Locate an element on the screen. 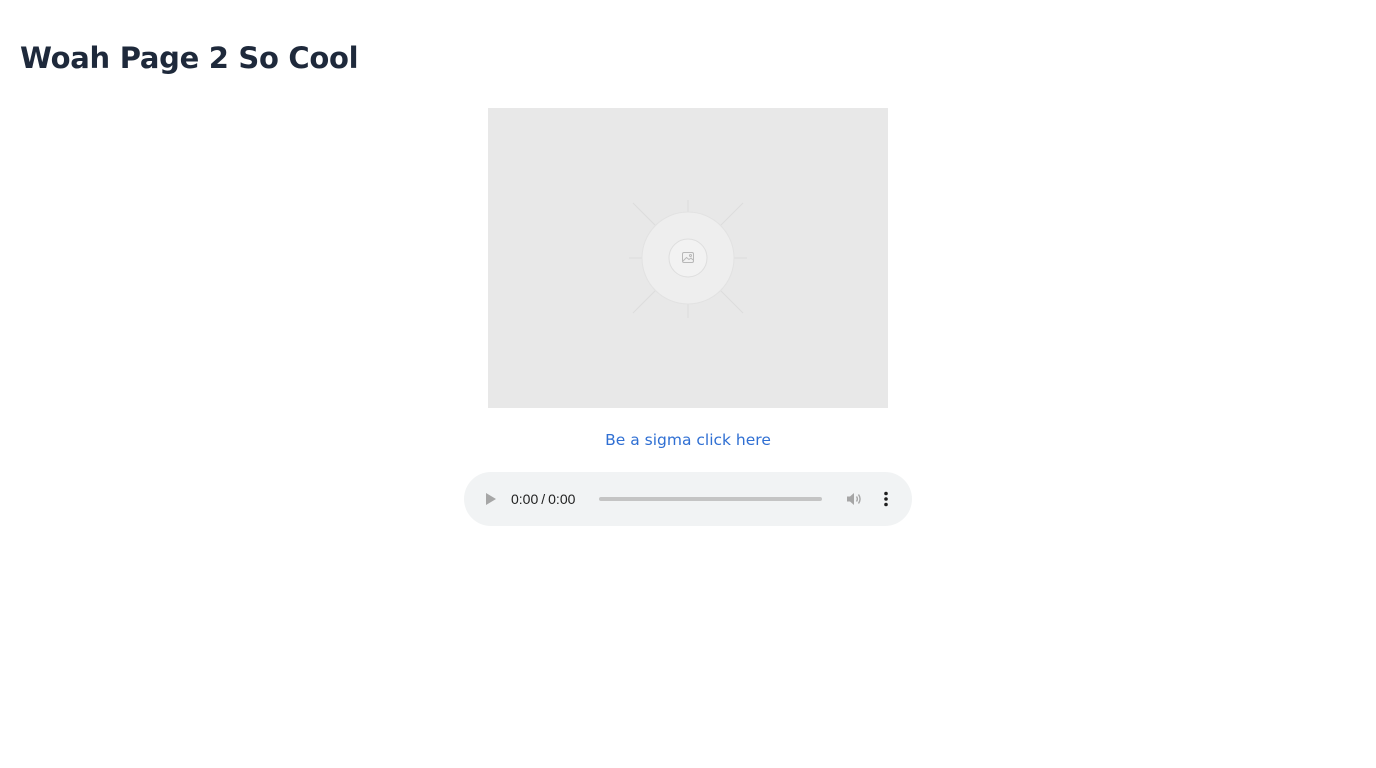 The image size is (1376, 768). volume-button is located at coordinates (854, 499).